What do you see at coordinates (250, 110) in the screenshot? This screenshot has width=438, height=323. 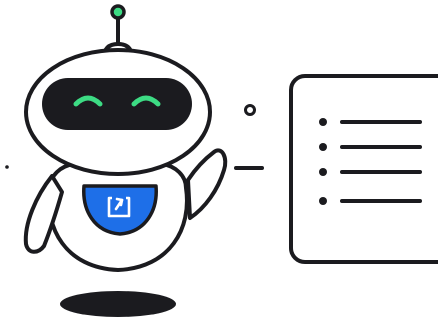 I see `decor-ring` at bounding box center [250, 110].